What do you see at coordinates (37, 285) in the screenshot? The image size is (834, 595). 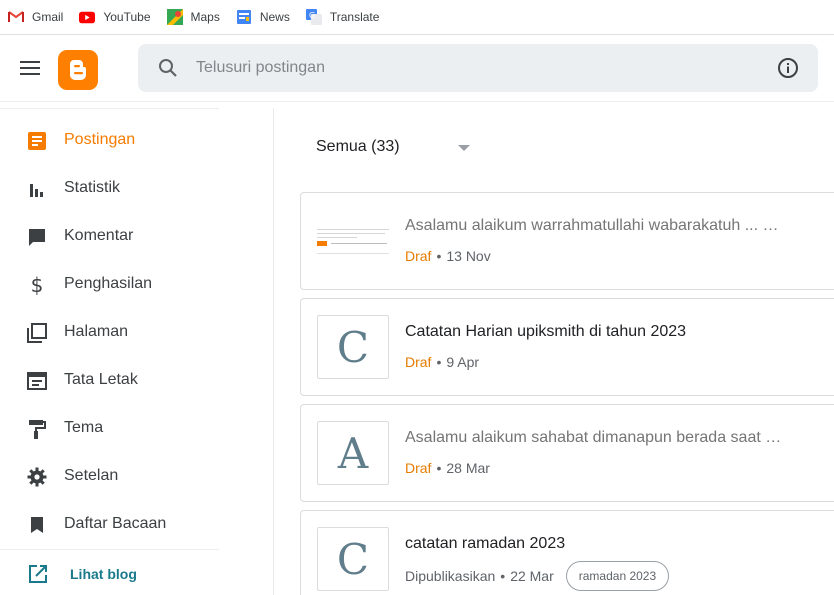 I see `dollar-icon: $` at bounding box center [37, 285].